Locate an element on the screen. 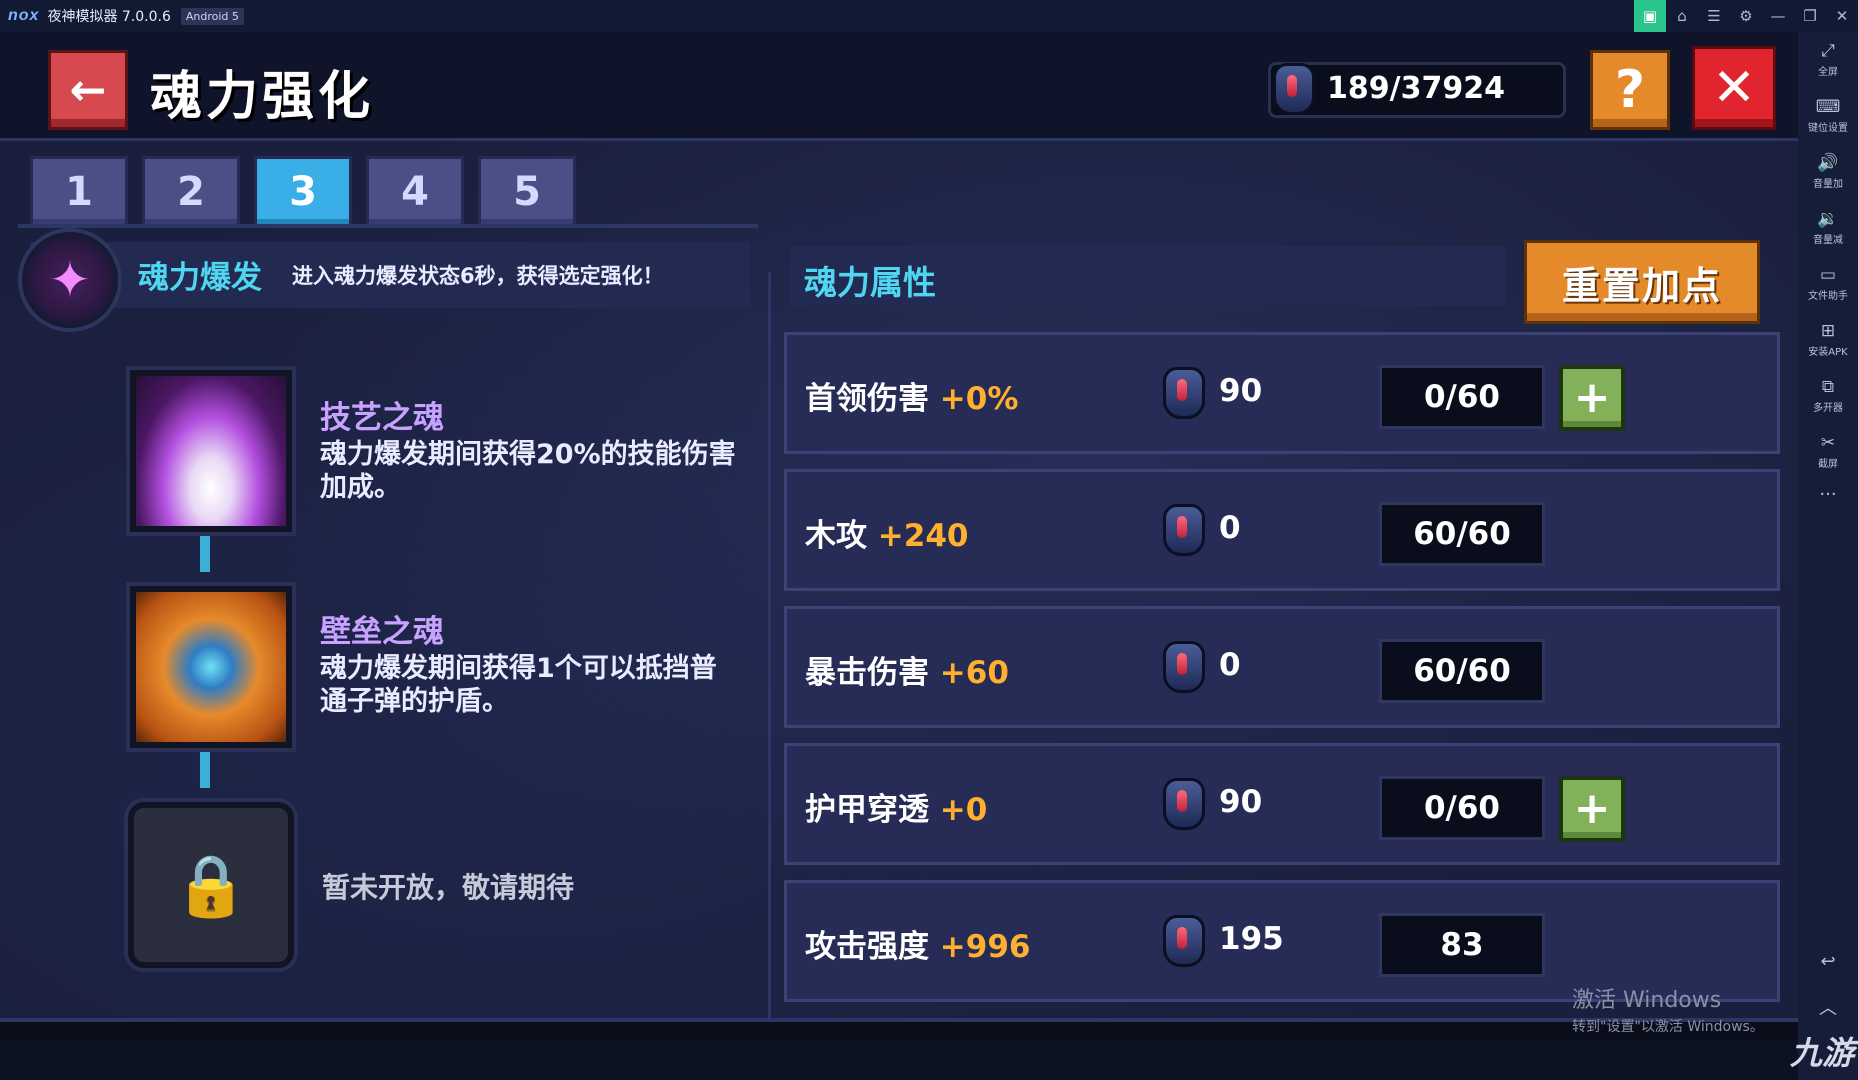 This screenshot has width=1858, height=1080. attribute-bonus: +60 is located at coordinates (974, 673).